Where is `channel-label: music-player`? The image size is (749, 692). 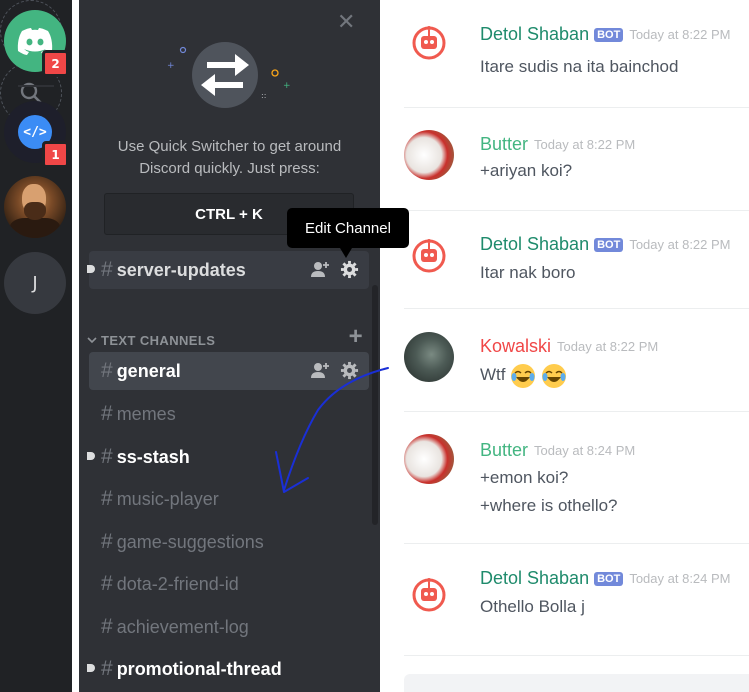 channel-label: music-player is located at coordinates (167, 498).